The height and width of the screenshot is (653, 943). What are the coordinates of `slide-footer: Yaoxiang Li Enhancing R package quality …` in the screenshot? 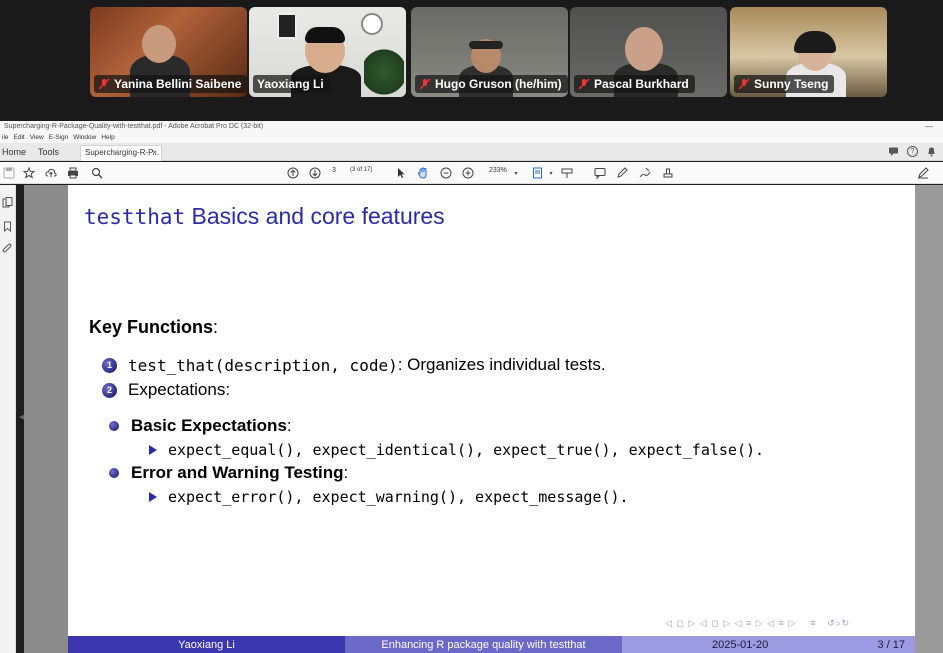 It's located at (491, 644).